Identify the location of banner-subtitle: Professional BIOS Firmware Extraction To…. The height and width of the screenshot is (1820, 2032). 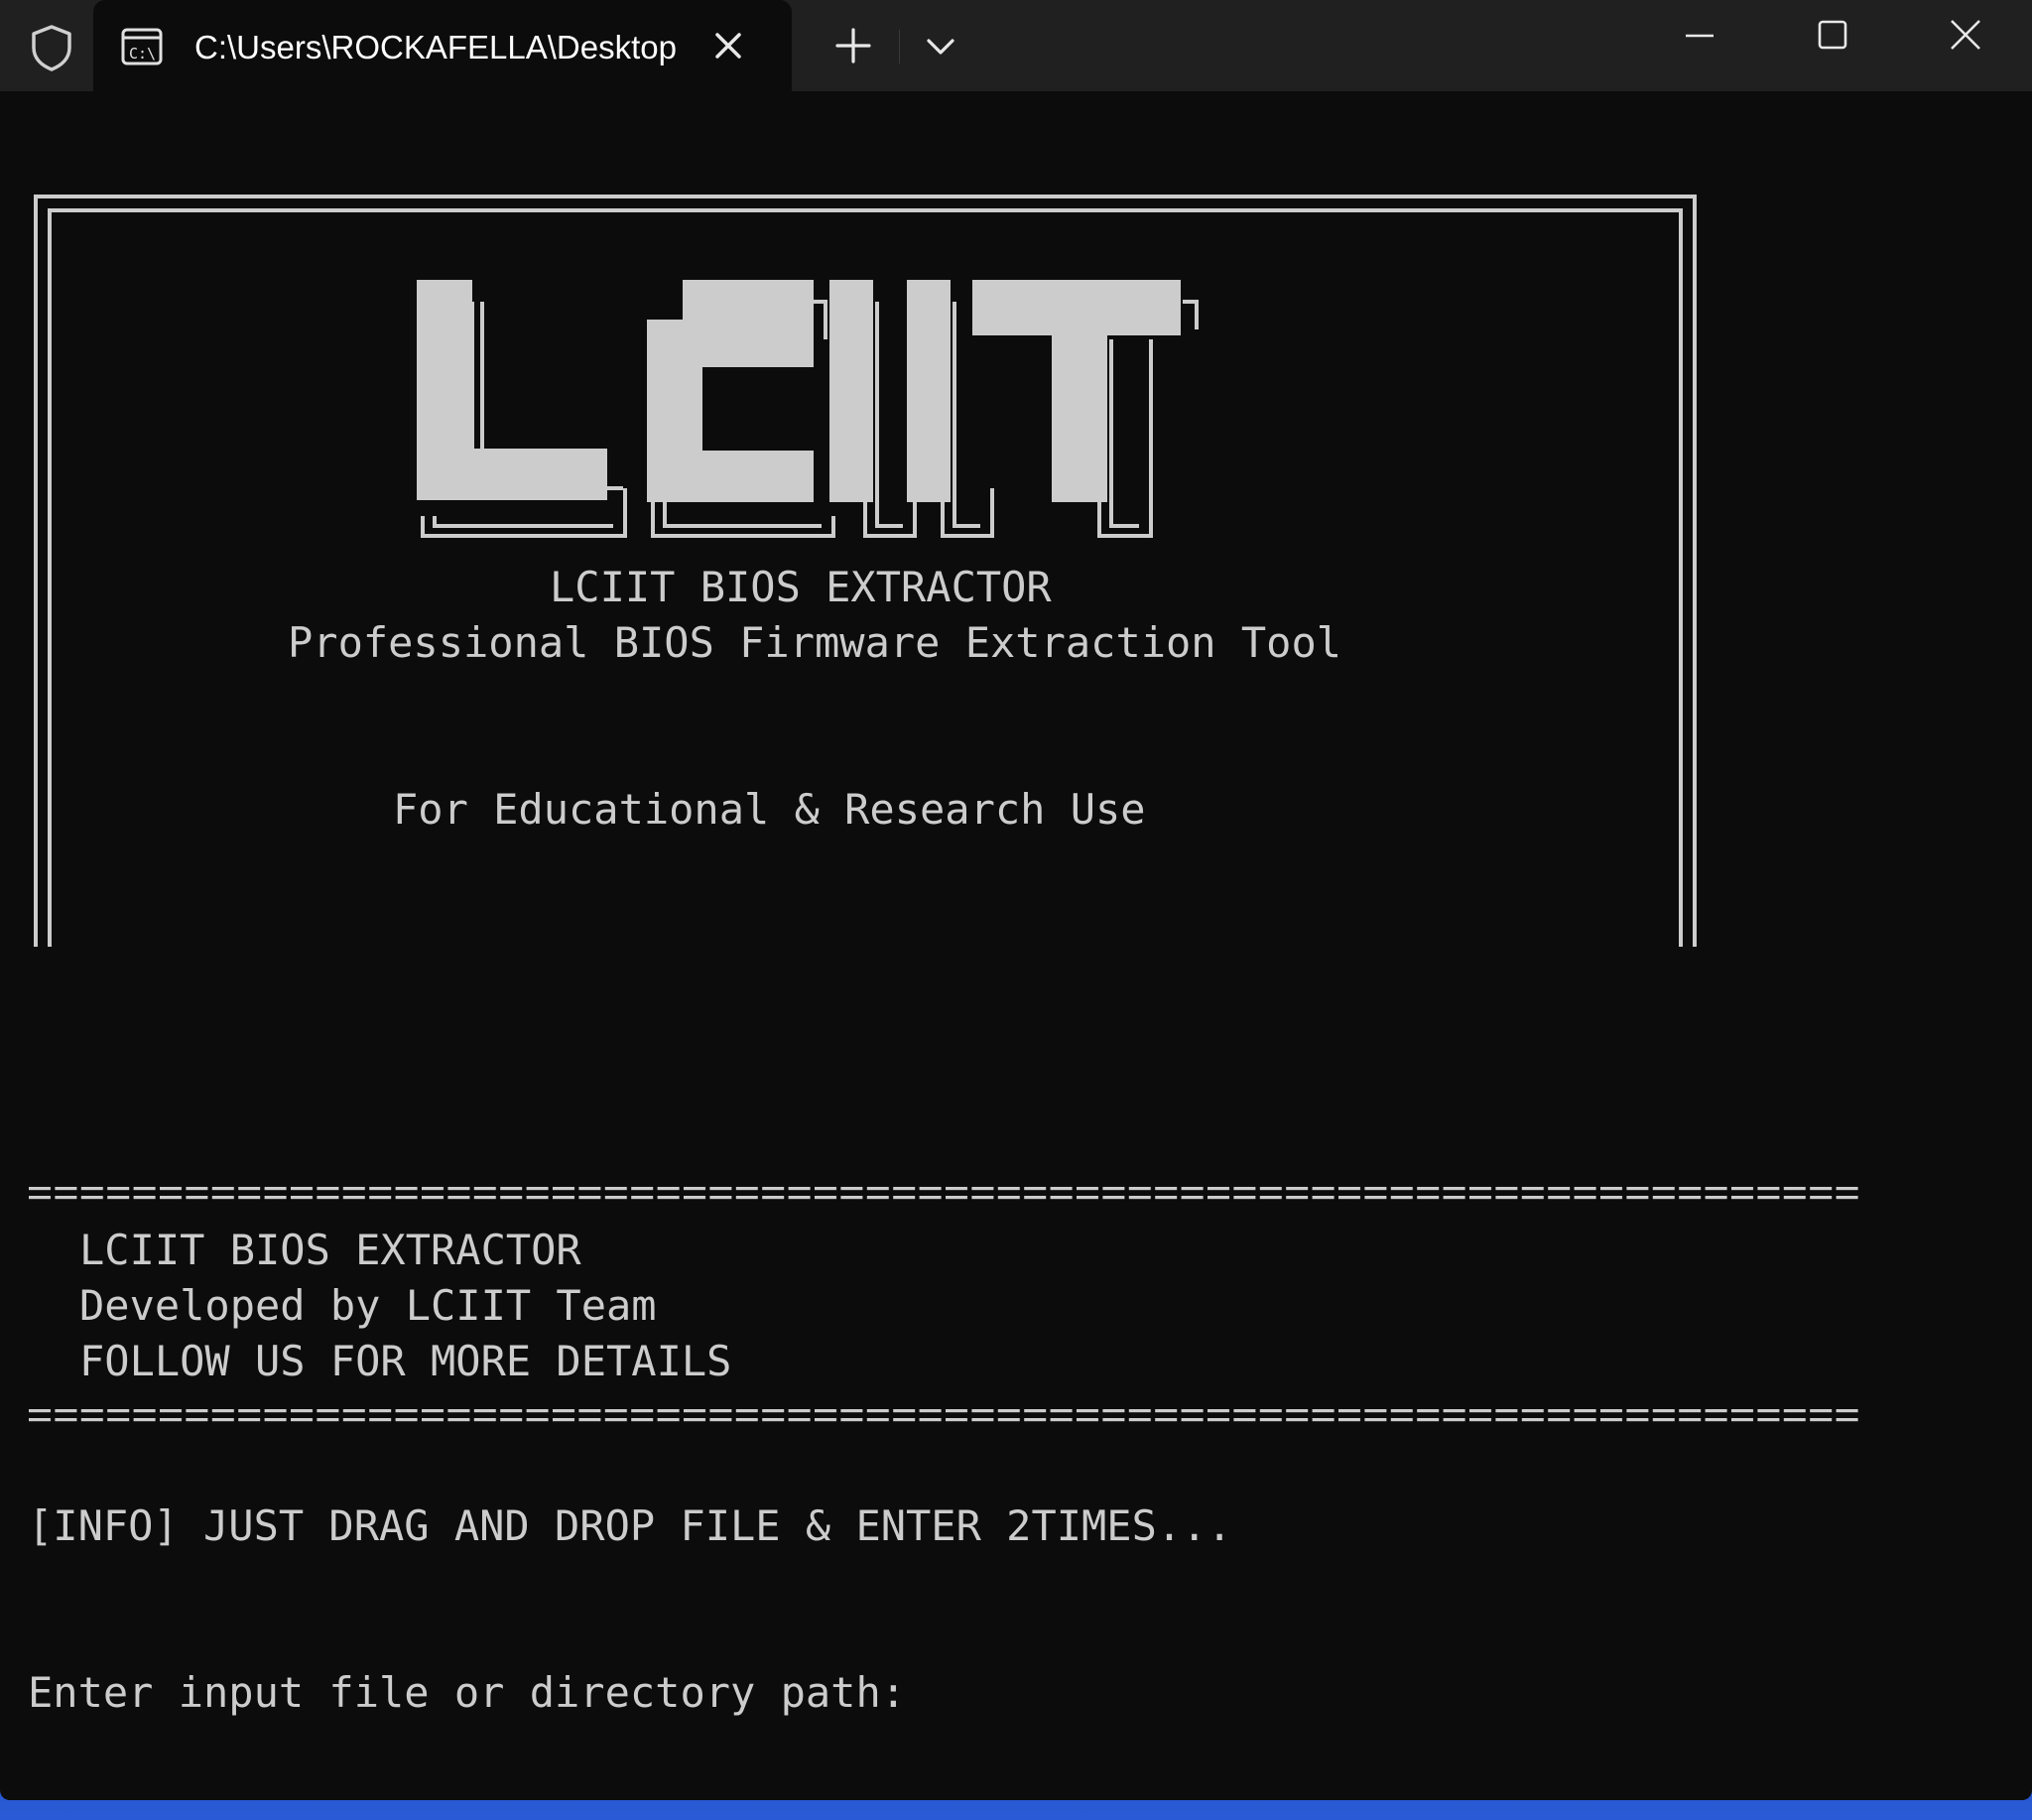
(815, 642).